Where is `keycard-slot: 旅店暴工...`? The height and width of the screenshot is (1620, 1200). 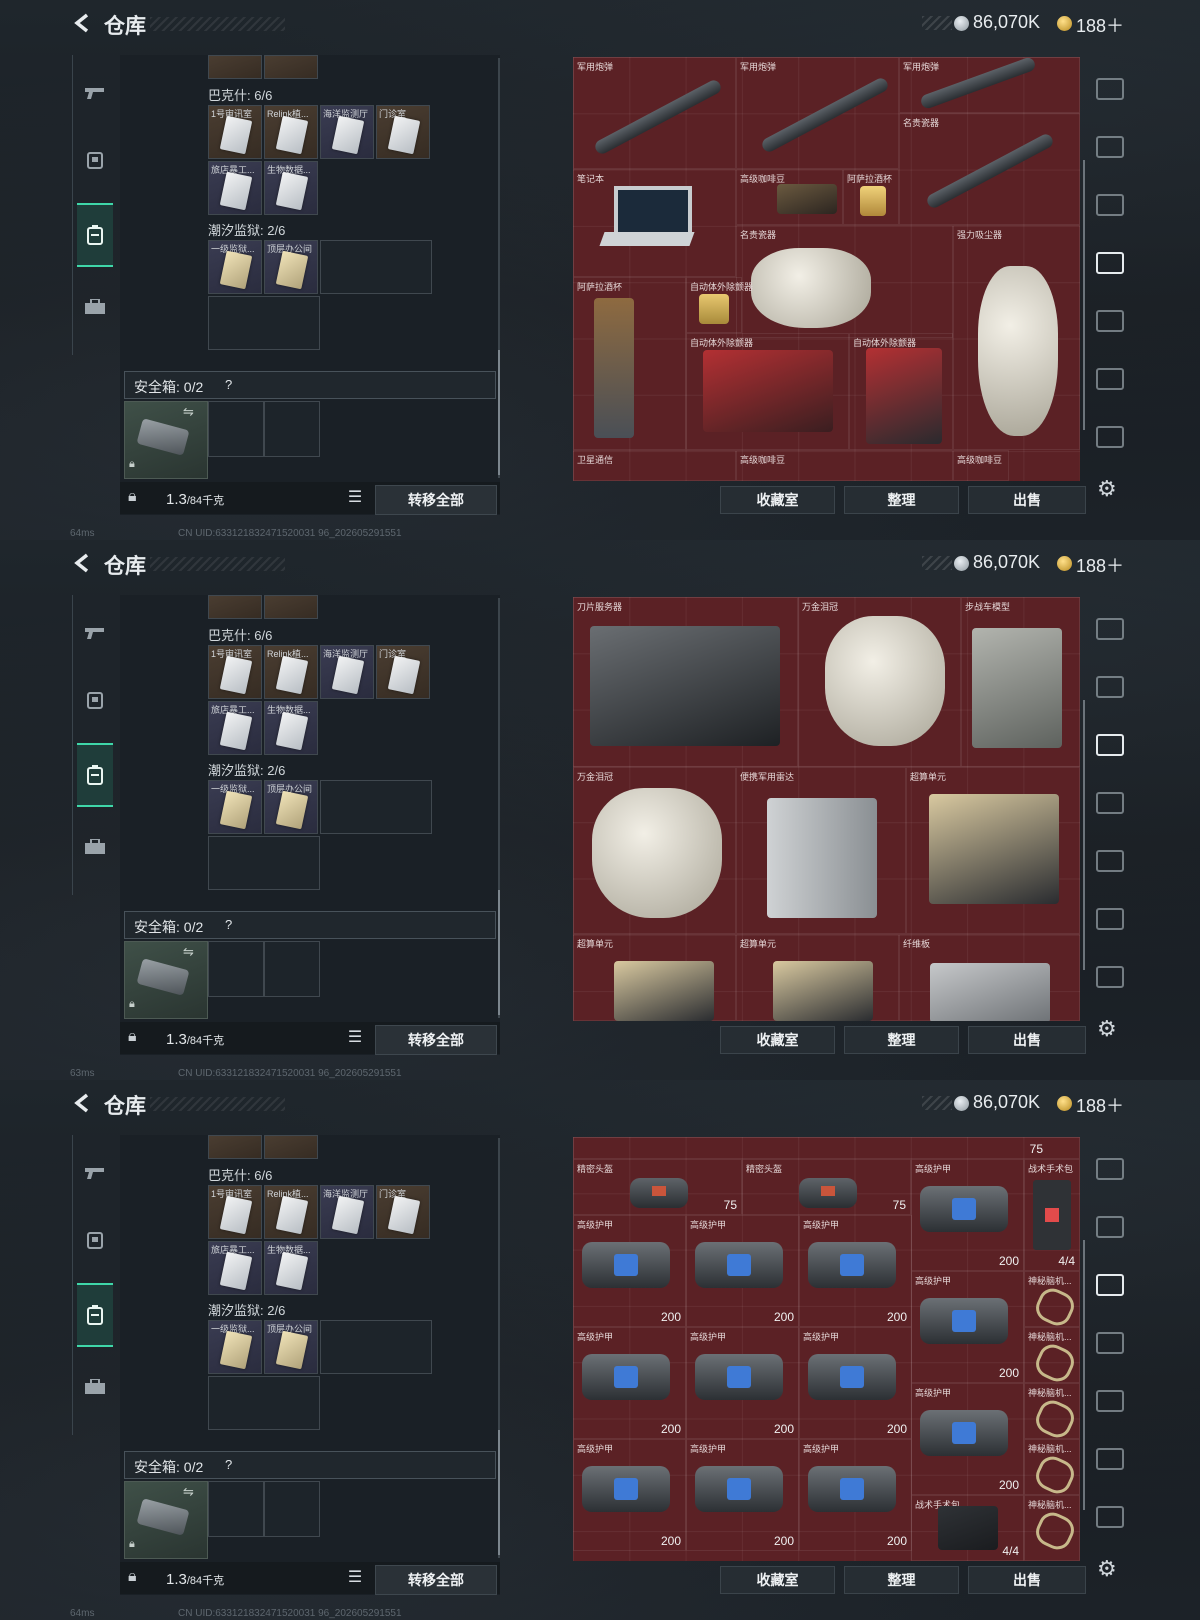 keycard-slot: 旅店暴工... is located at coordinates (235, 728).